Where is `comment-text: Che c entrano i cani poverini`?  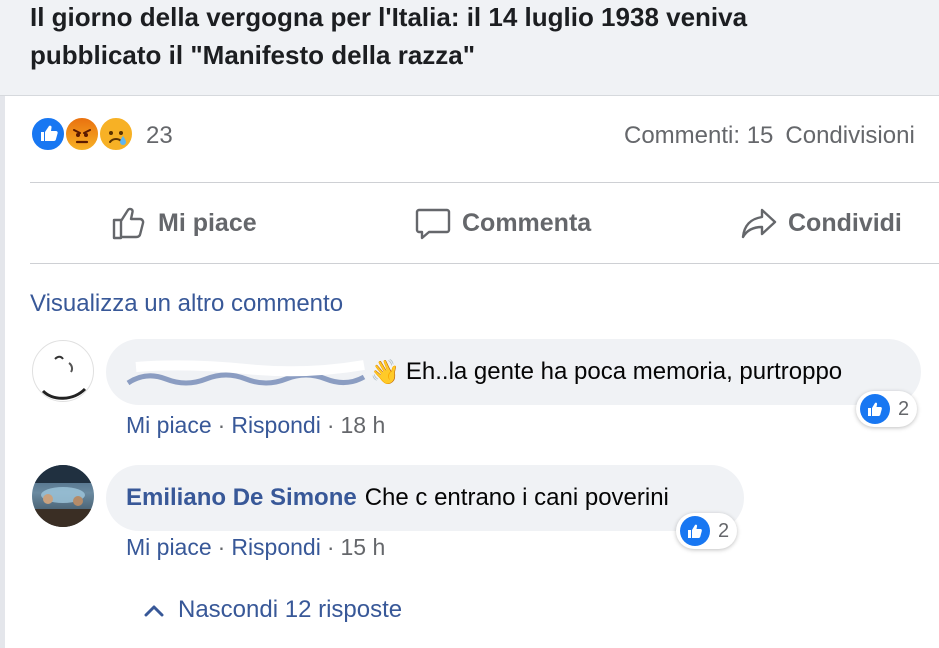 comment-text: Che c entrano i cani poverini is located at coordinates (516, 497).